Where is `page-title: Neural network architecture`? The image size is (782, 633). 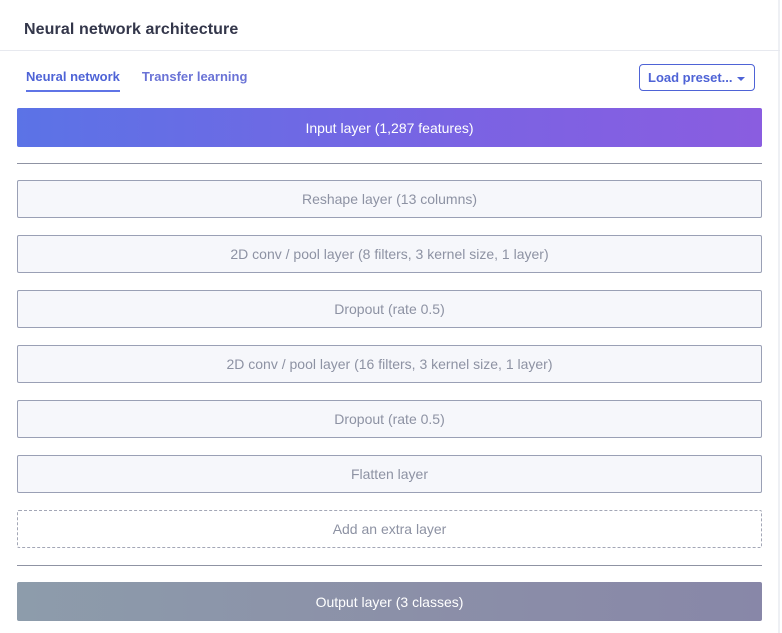
page-title: Neural network architecture is located at coordinates (131, 29).